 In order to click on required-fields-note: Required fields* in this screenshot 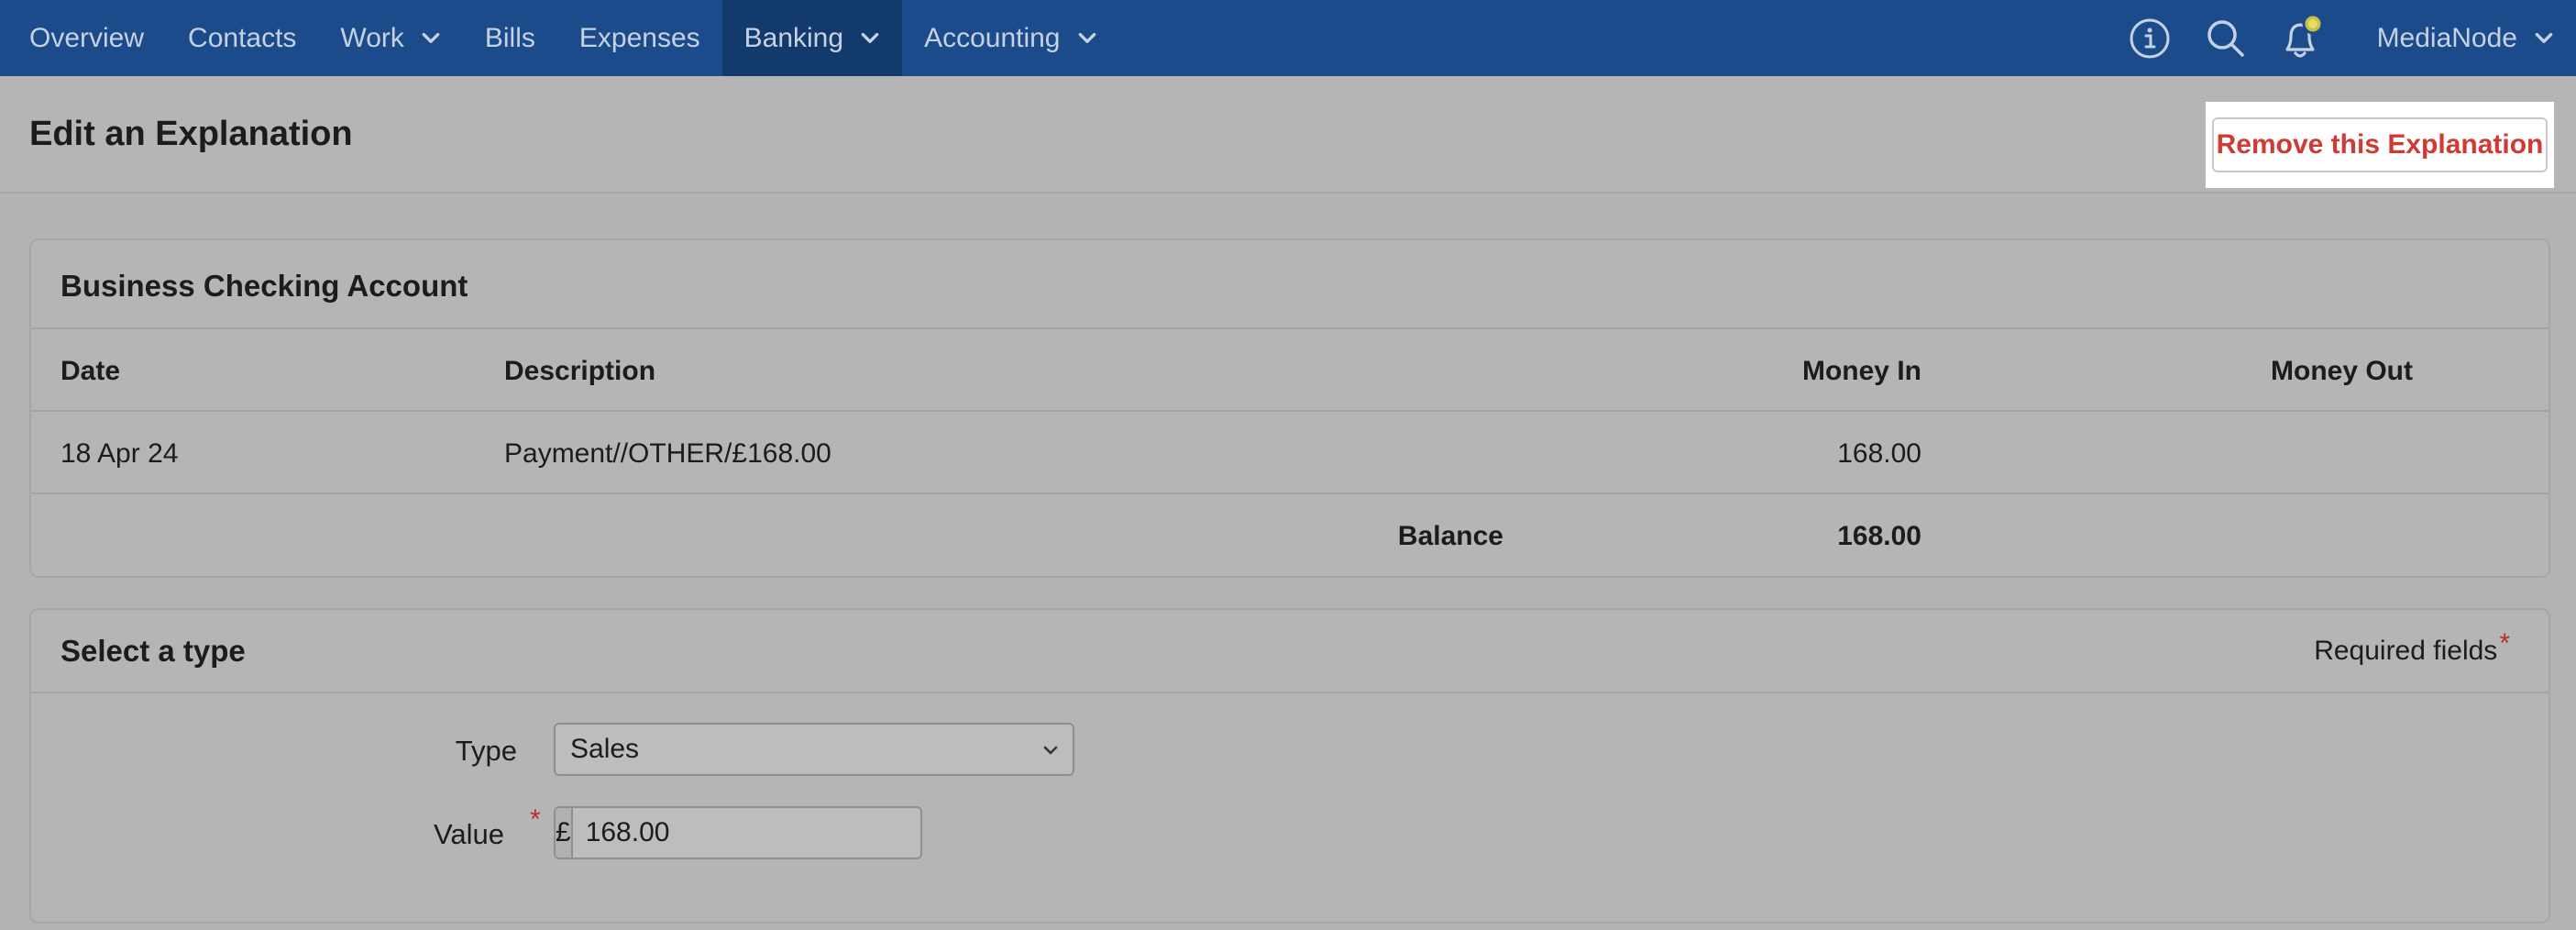, I will do `click(2412, 647)`.